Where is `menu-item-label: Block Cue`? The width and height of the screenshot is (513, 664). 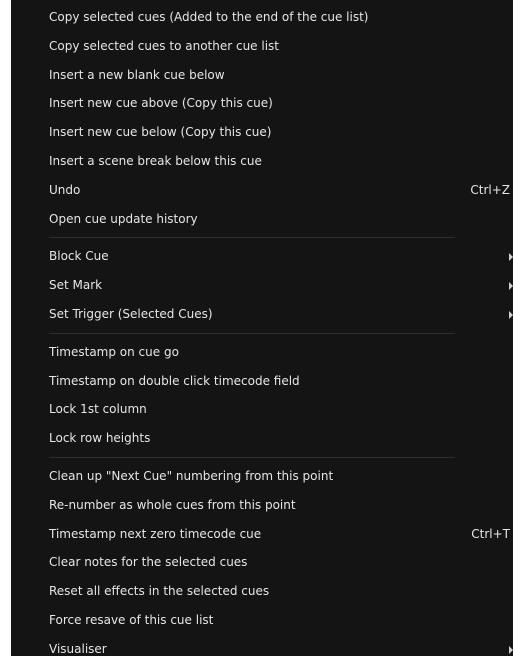
menu-item-label: Block Cue is located at coordinates (79, 256).